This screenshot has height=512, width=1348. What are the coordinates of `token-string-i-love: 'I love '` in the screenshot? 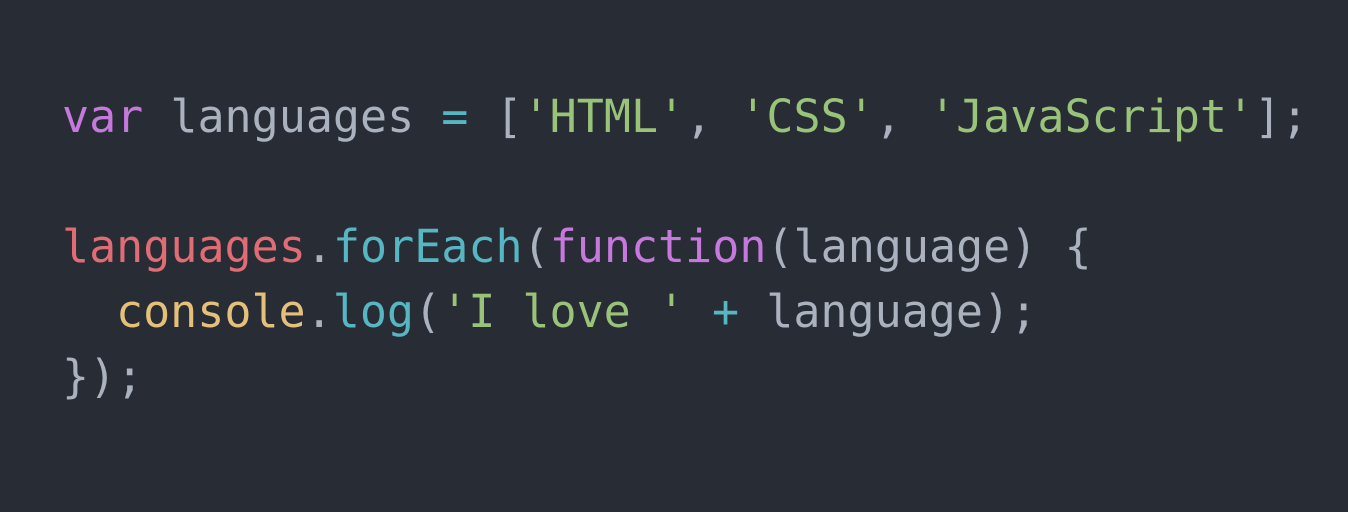 It's located at (563, 311).